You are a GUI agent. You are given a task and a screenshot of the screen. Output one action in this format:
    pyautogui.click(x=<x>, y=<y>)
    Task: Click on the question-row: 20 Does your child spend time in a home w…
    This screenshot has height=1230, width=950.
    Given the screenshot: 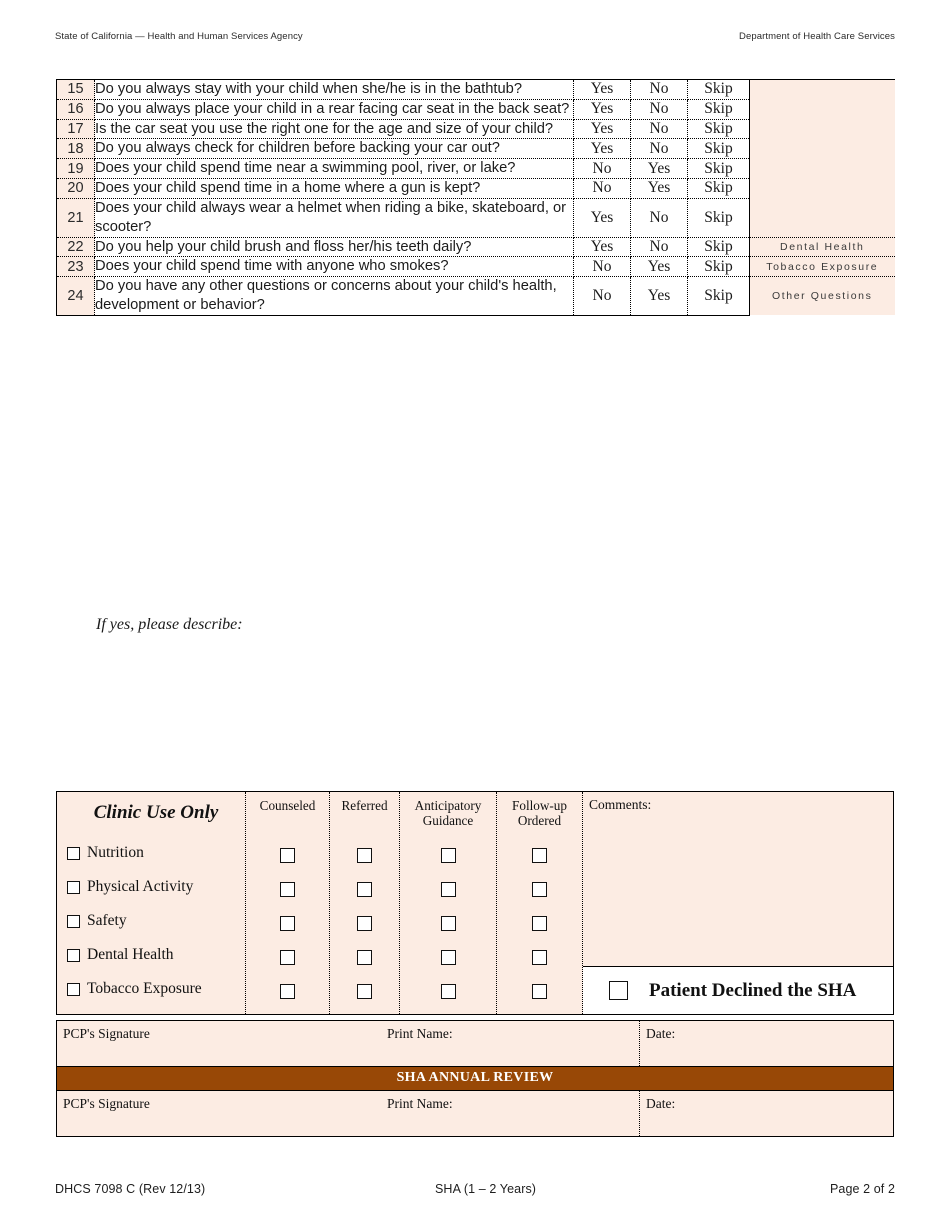 What is the action you would take?
    pyautogui.click(x=475, y=188)
    